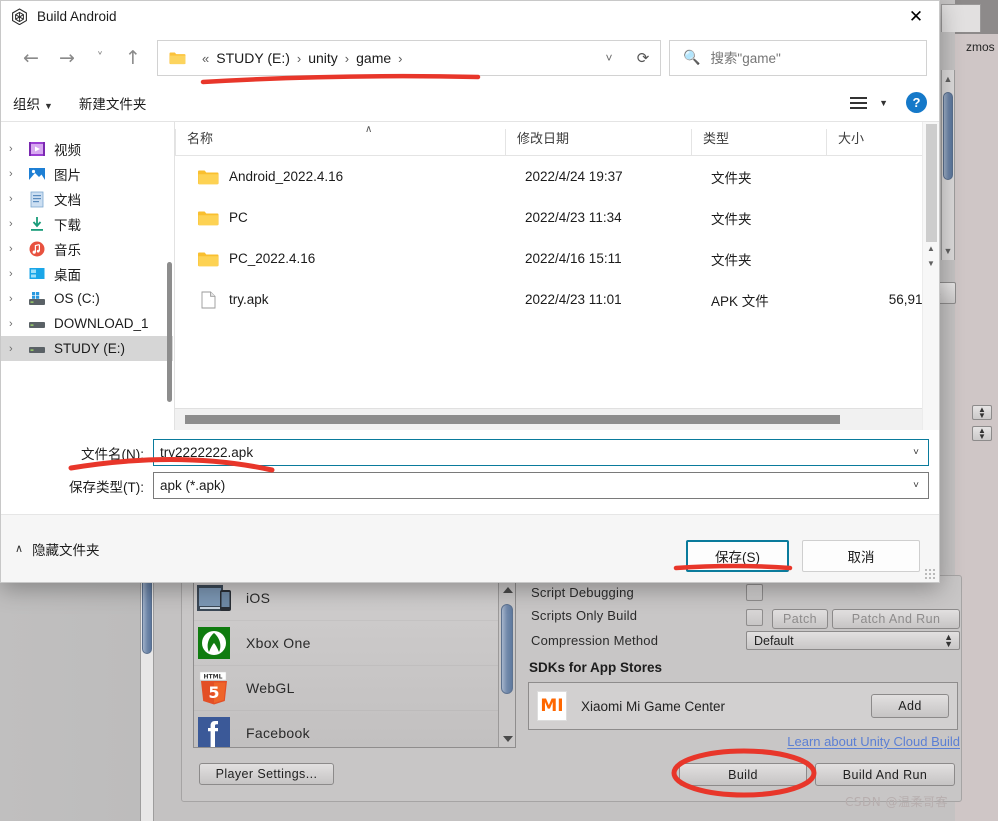 The image size is (998, 821). What do you see at coordinates (885, 774) in the screenshot?
I see `build-and-run-button: Build And Run` at bounding box center [885, 774].